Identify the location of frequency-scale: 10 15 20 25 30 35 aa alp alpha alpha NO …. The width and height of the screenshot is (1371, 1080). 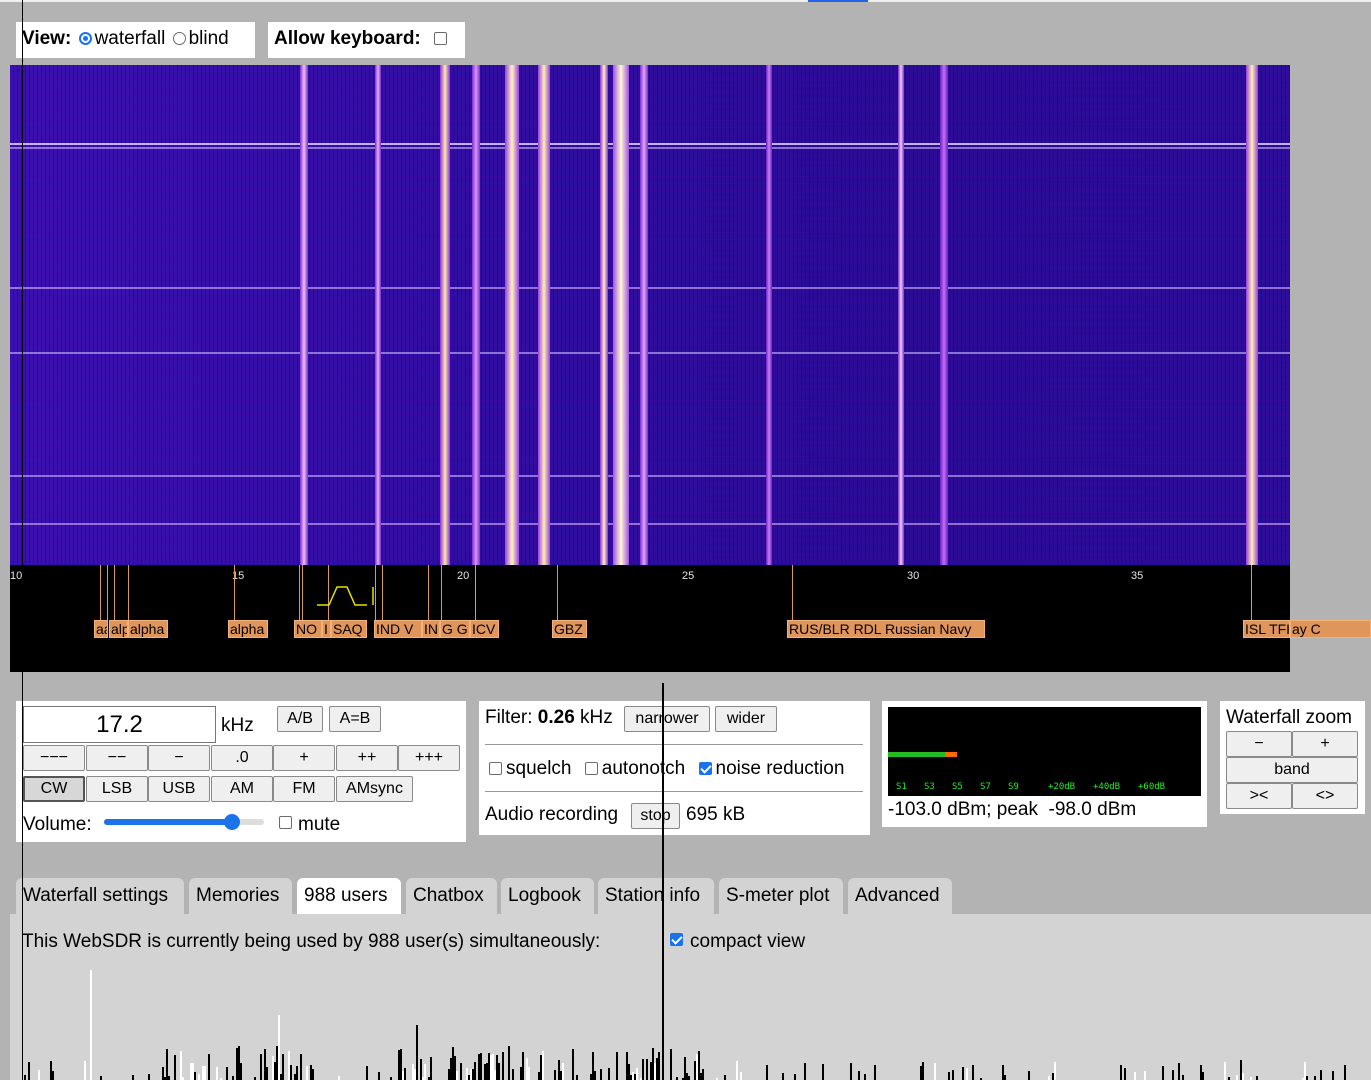
(650, 618).